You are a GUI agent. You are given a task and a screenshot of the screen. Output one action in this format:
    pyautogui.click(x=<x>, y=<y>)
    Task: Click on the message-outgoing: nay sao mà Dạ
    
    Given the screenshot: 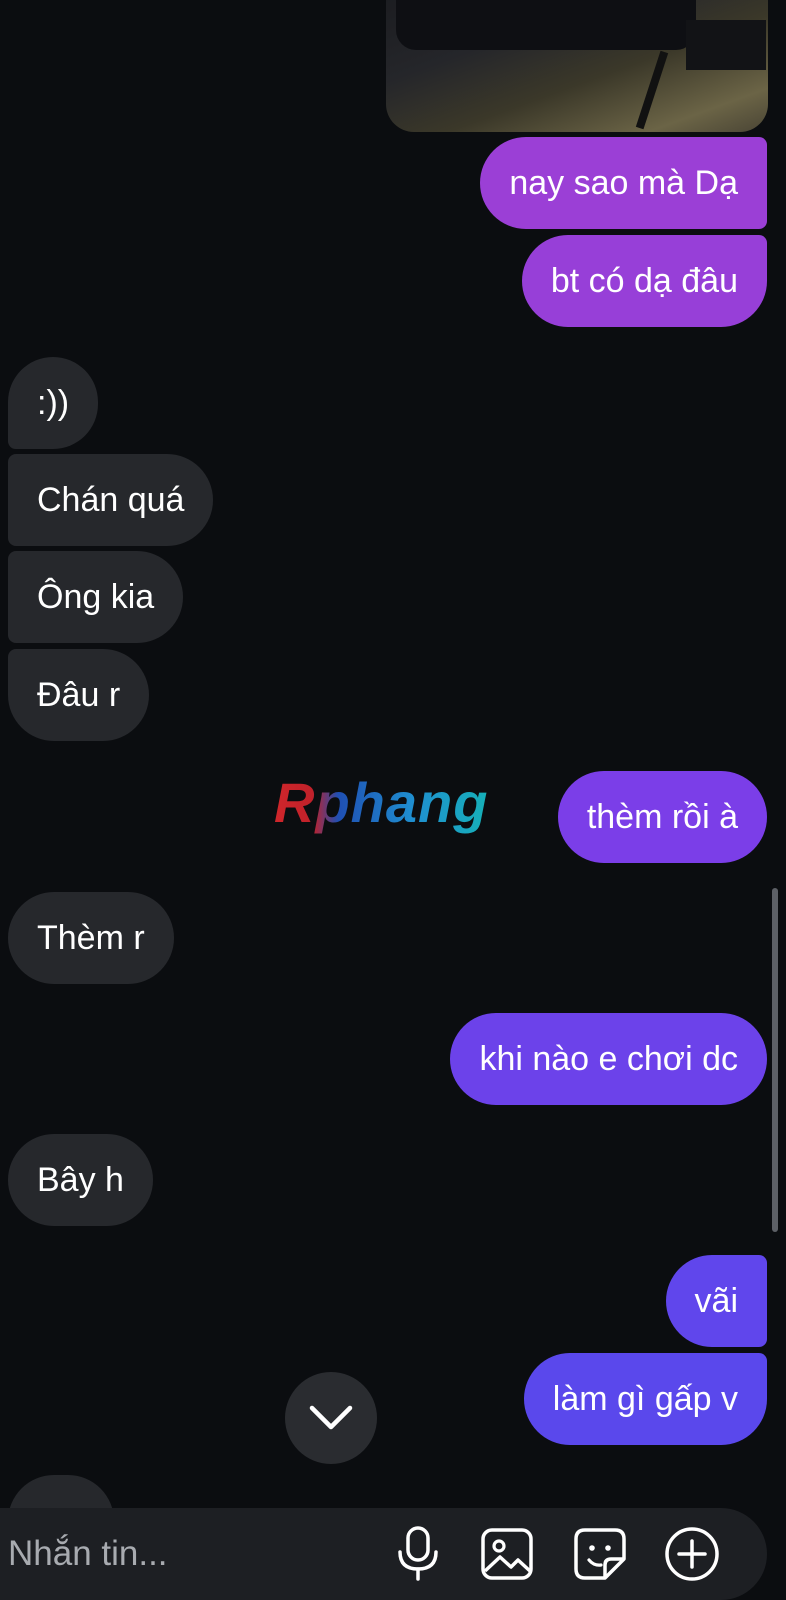 What is the action you would take?
    pyautogui.click(x=623, y=183)
    